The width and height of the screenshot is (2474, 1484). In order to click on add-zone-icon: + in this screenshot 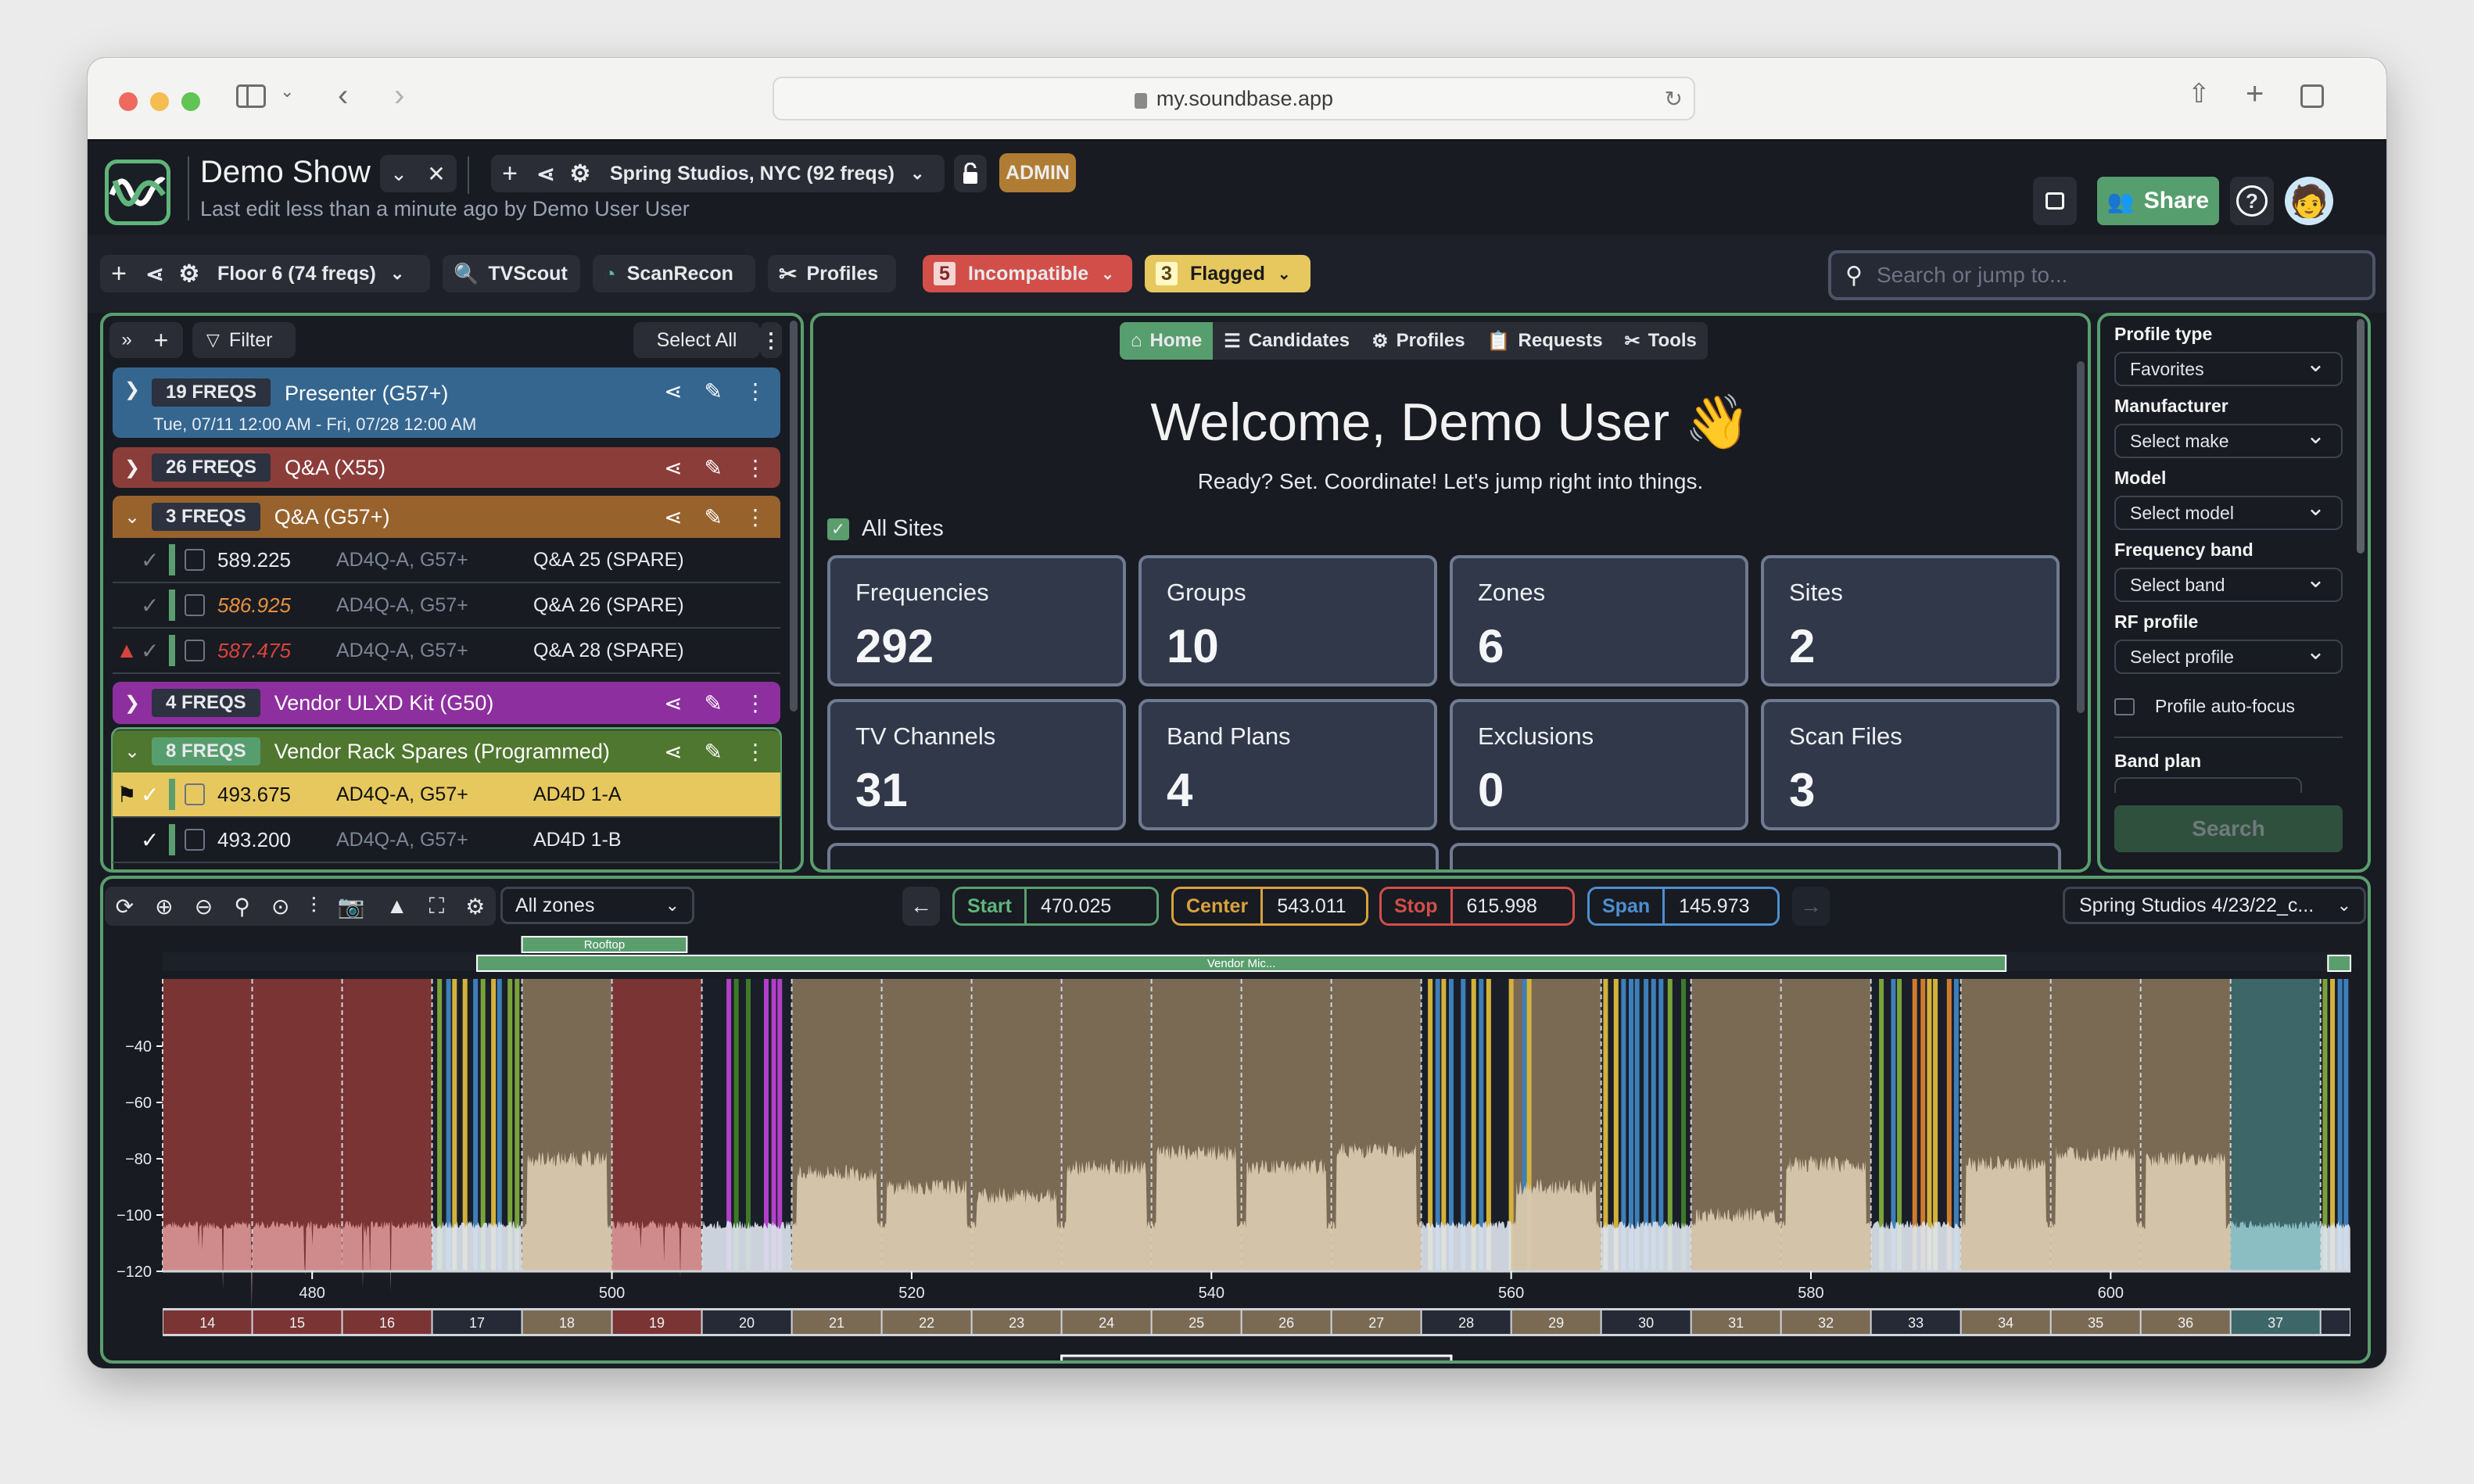, I will do `click(119, 274)`.